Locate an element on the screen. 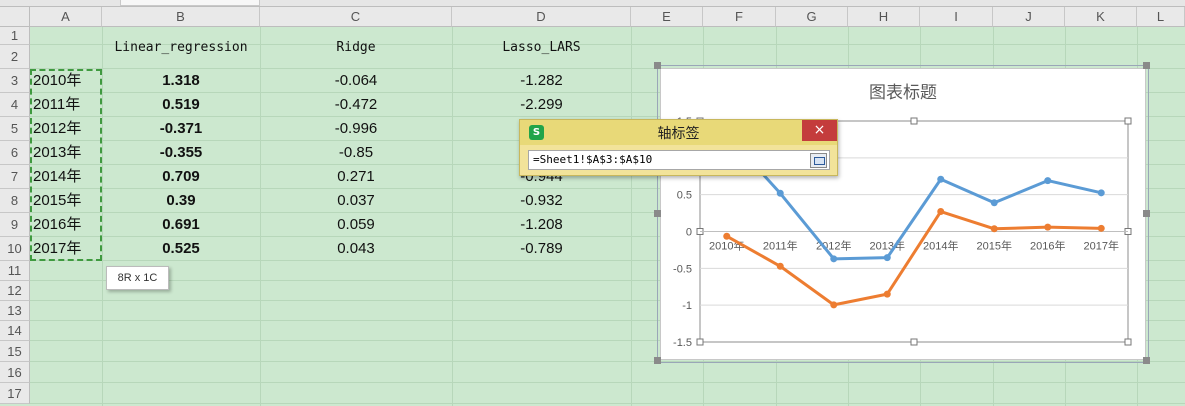 This screenshot has height=406, width=1185. cell-value-c: -0.996 is located at coordinates (356, 129).